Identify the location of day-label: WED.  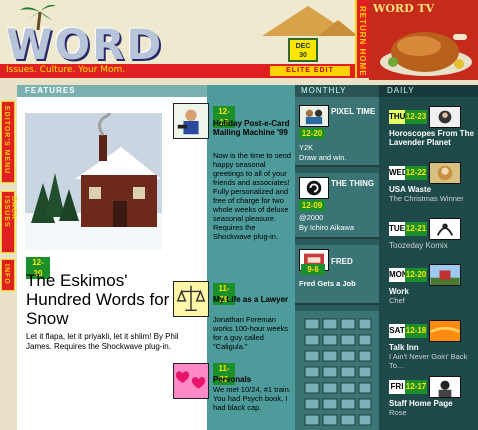
(398, 173).